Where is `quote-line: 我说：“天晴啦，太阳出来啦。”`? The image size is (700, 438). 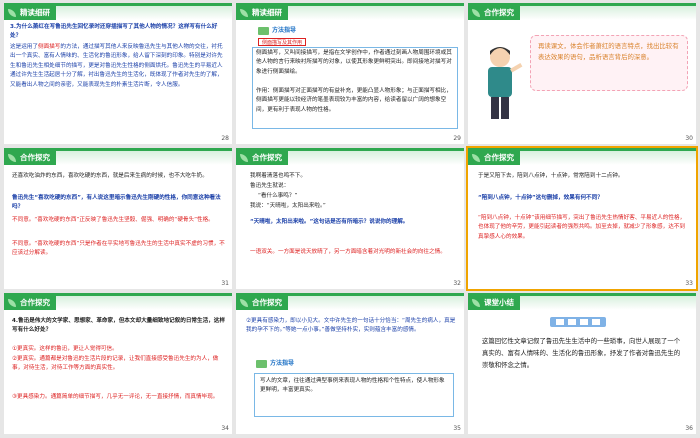
quote-line: 我说：“天晴啦，太阳出来啦。” is located at coordinates (288, 206).